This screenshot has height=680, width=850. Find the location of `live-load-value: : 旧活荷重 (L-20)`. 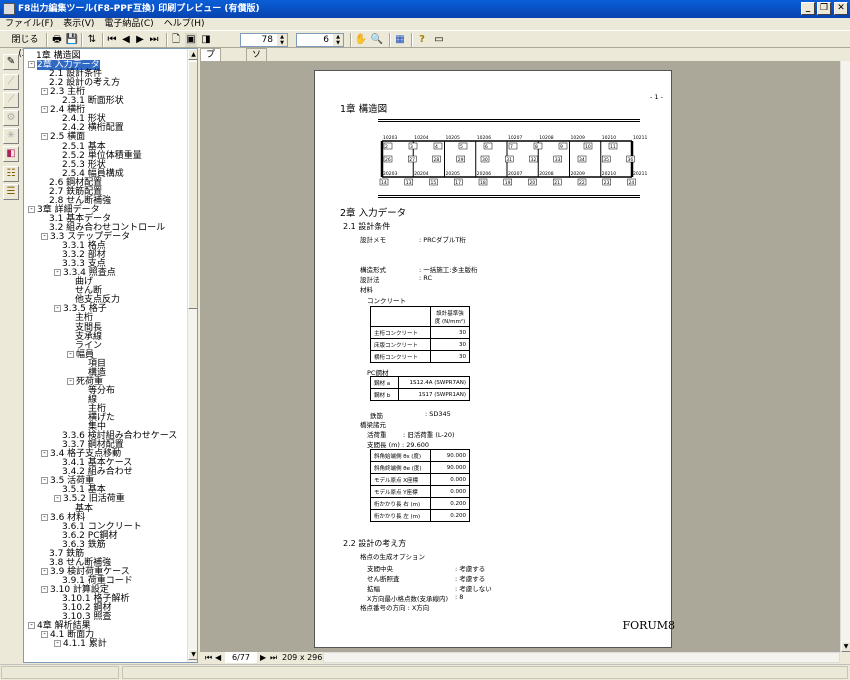

live-load-value: : 旧活荷重 (L-20) is located at coordinates (429, 435).